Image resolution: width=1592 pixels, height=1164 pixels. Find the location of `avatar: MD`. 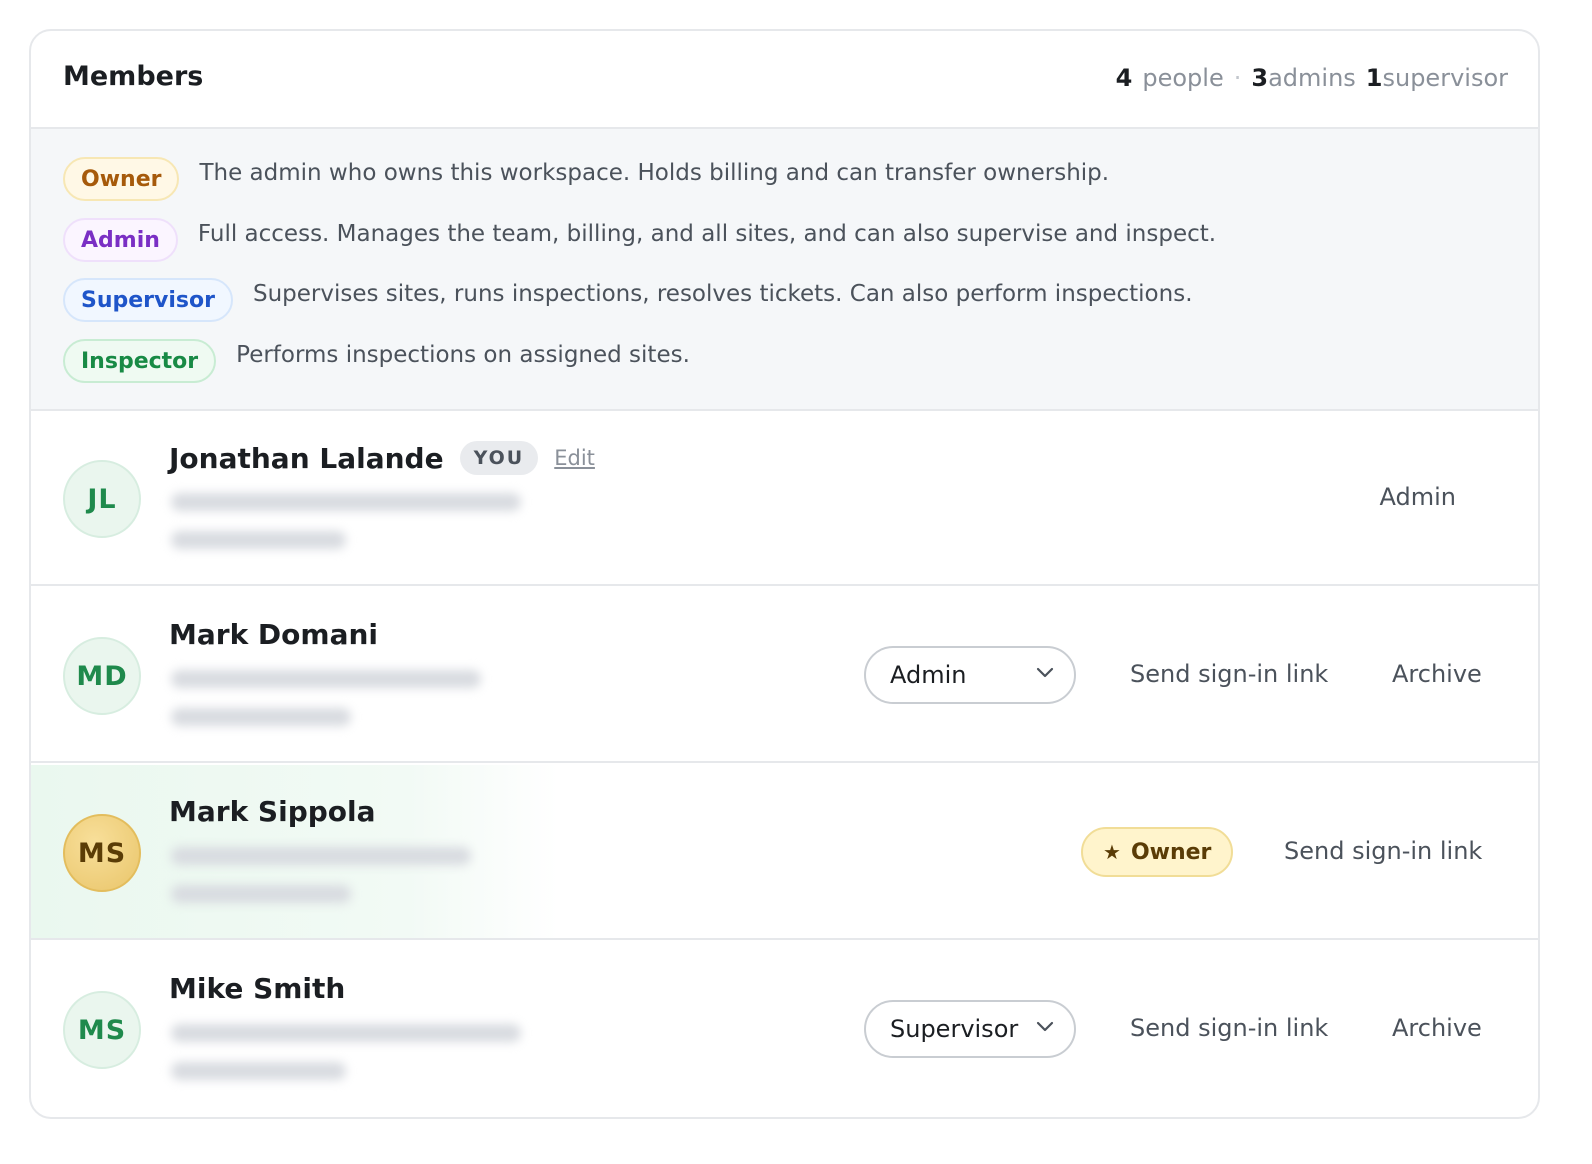

avatar: MD is located at coordinates (102, 676).